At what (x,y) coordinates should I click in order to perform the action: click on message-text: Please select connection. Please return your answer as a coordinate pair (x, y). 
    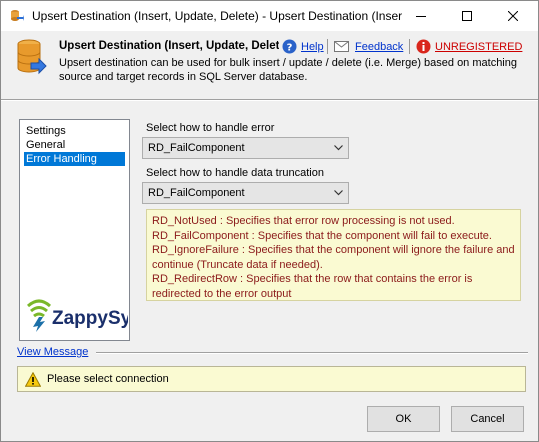
    Looking at the image, I should click on (108, 379).